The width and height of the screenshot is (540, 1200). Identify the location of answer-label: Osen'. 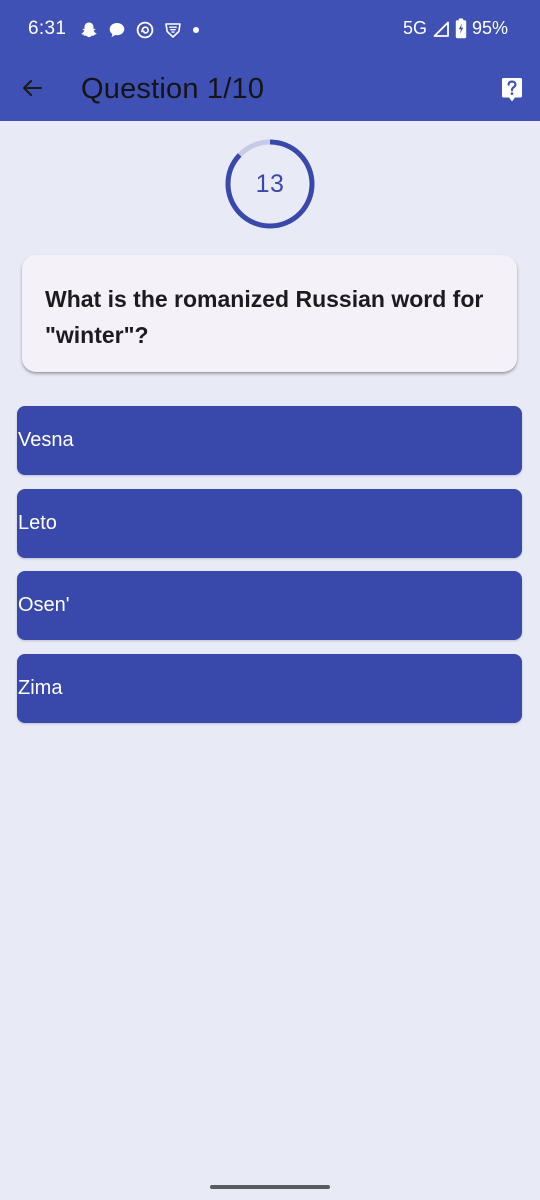
(44, 605).